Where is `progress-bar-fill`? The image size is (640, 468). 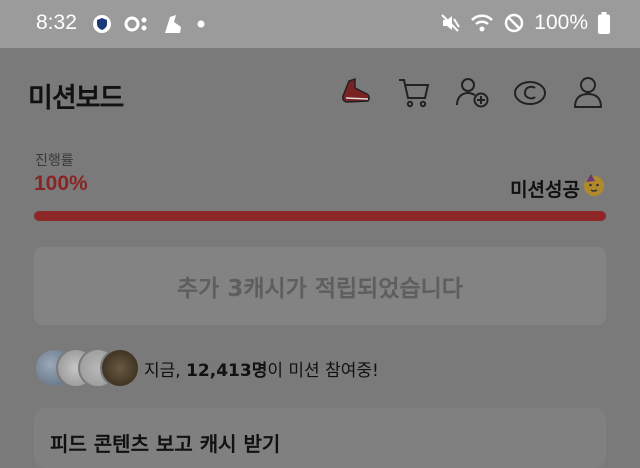
progress-bar-fill is located at coordinates (320, 216).